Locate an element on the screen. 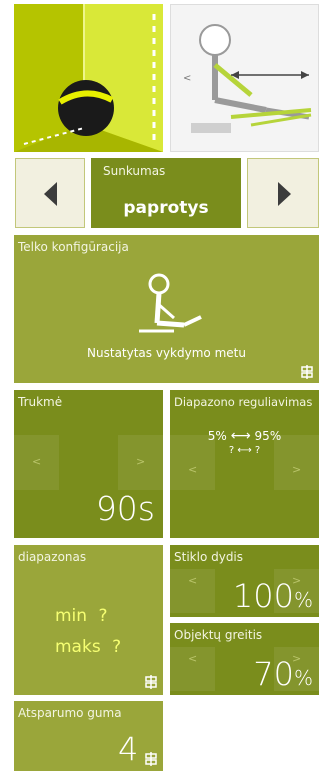  duration-title: Trukmė is located at coordinates (40, 402).